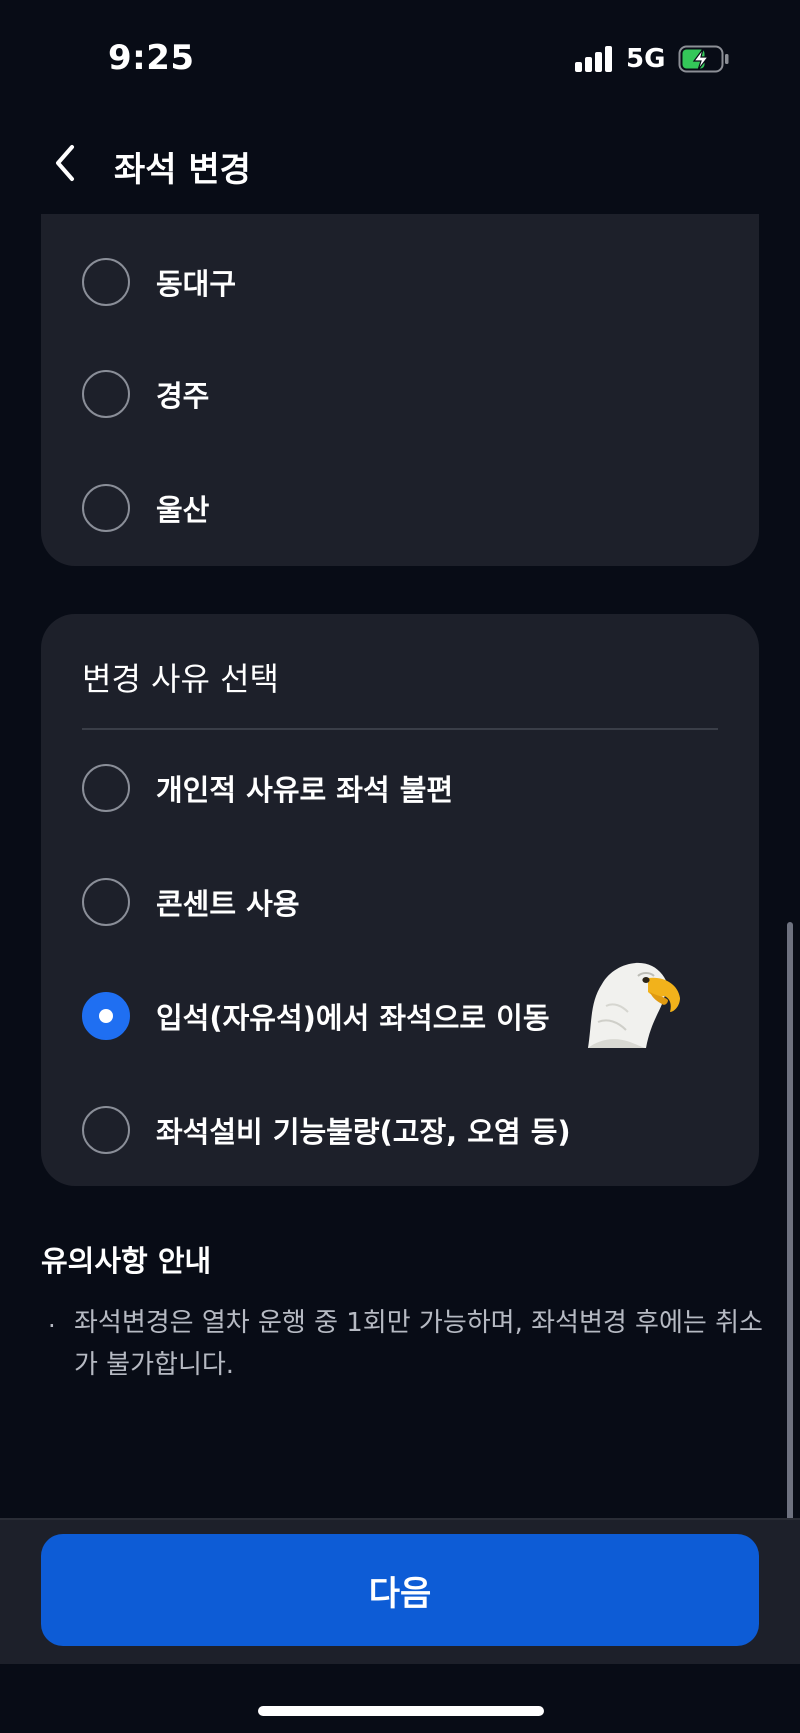 The image size is (800, 1733). I want to click on scrollbar, so click(790, 1222).